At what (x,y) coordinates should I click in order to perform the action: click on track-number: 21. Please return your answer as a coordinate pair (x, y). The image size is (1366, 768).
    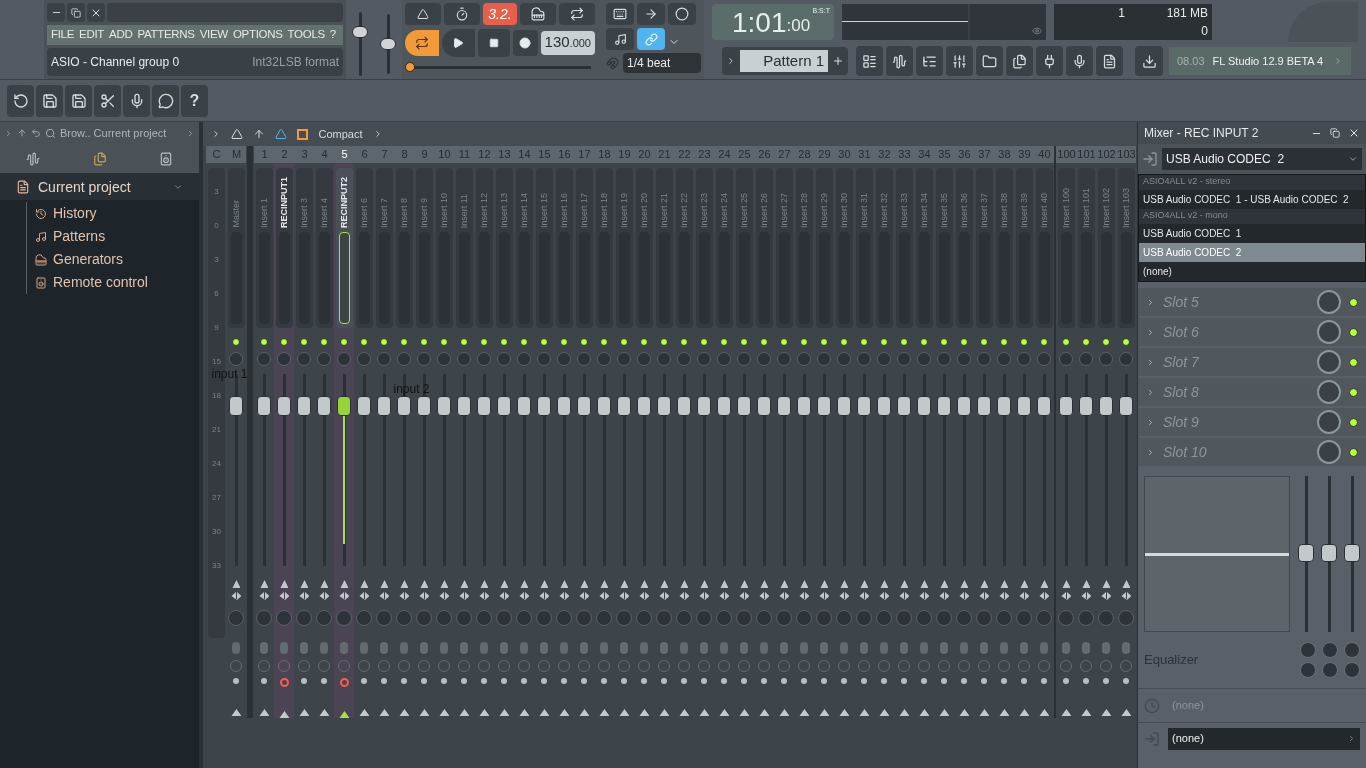
    Looking at the image, I should click on (664, 154).